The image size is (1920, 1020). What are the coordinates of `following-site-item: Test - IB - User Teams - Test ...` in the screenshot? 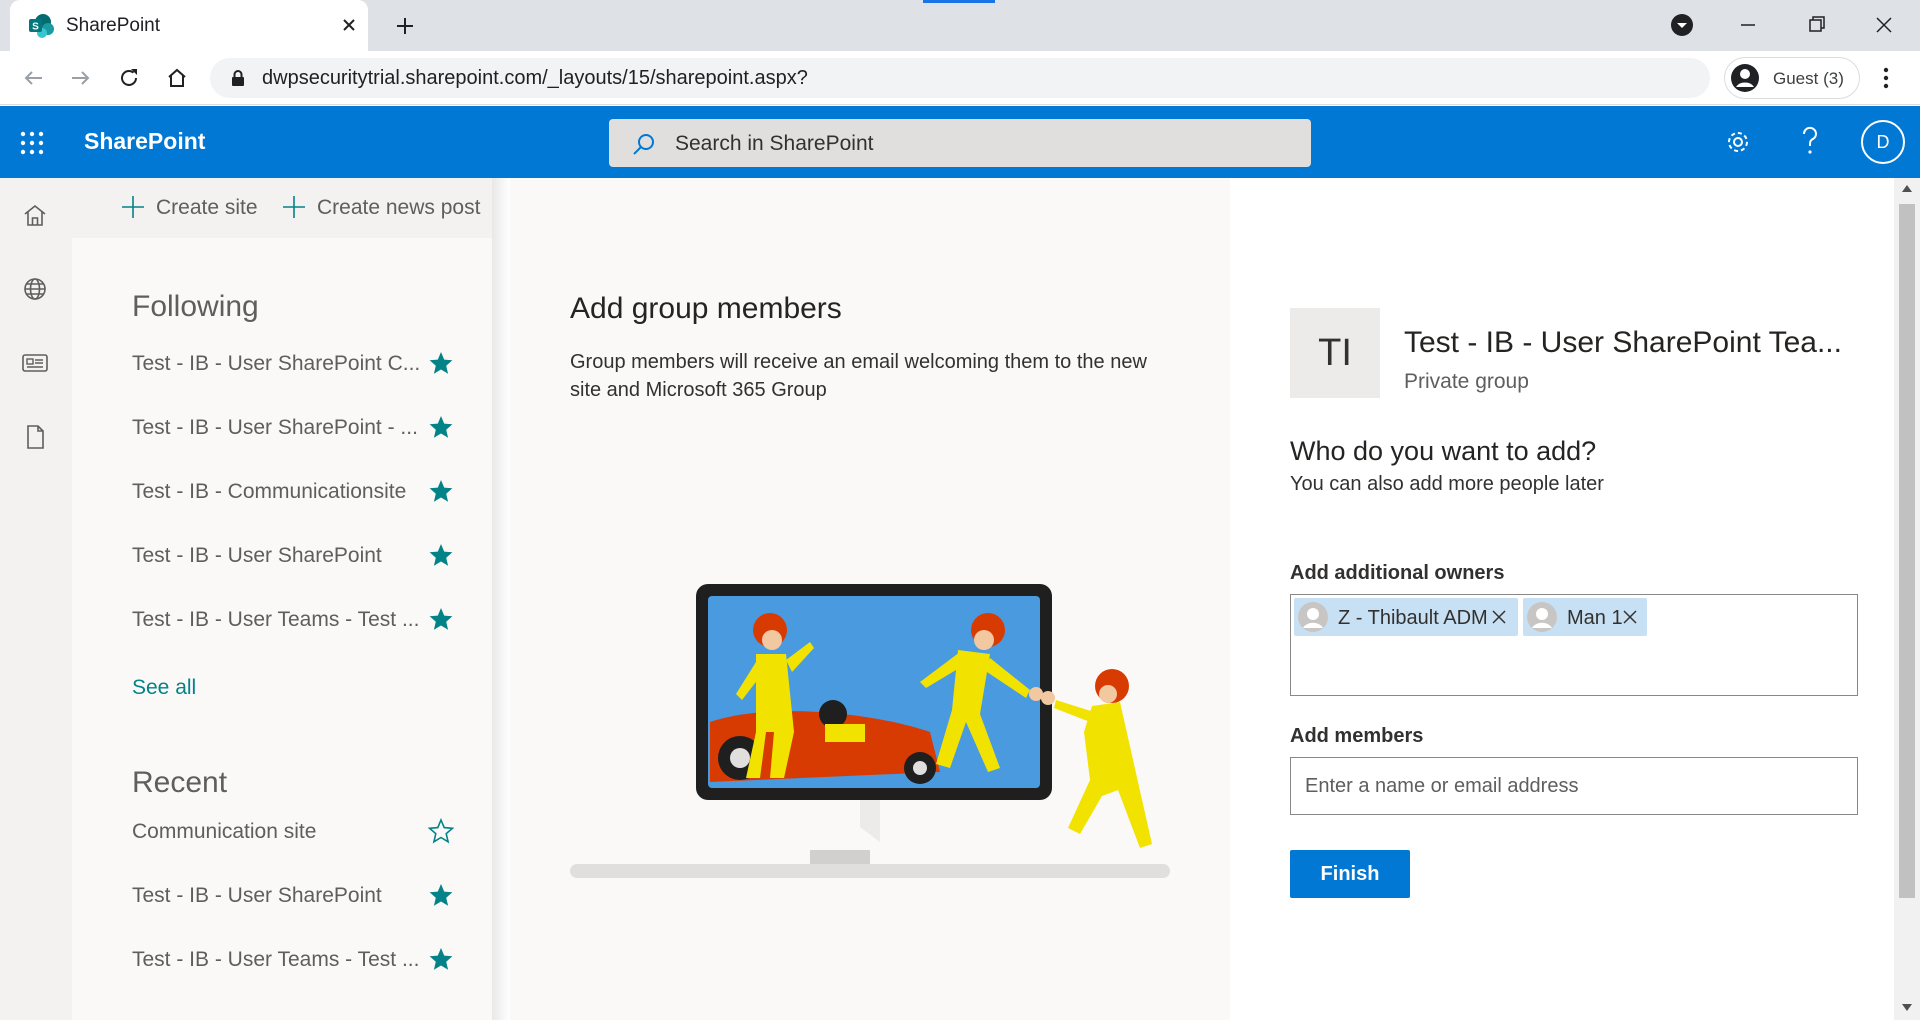 It's located at (302, 620).